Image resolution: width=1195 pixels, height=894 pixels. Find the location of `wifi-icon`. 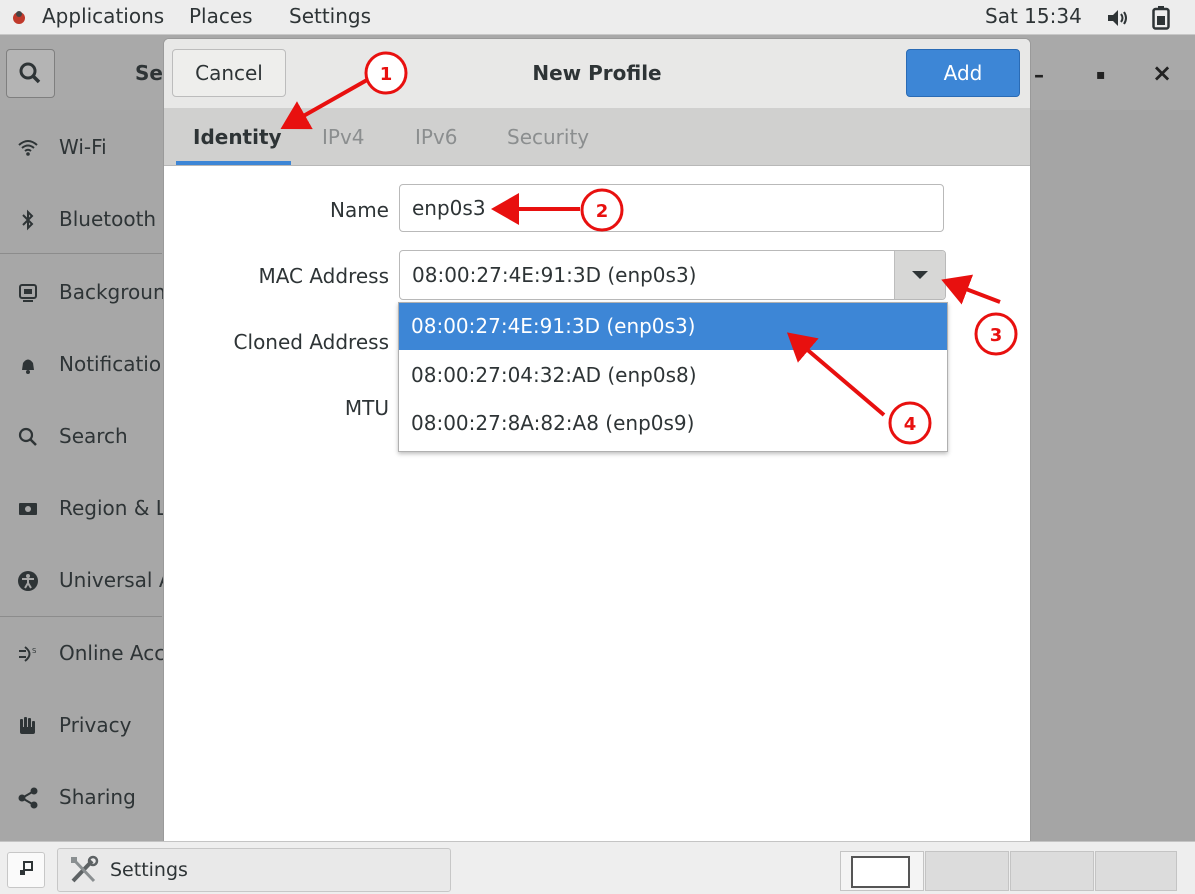

wifi-icon is located at coordinates (28, 148).